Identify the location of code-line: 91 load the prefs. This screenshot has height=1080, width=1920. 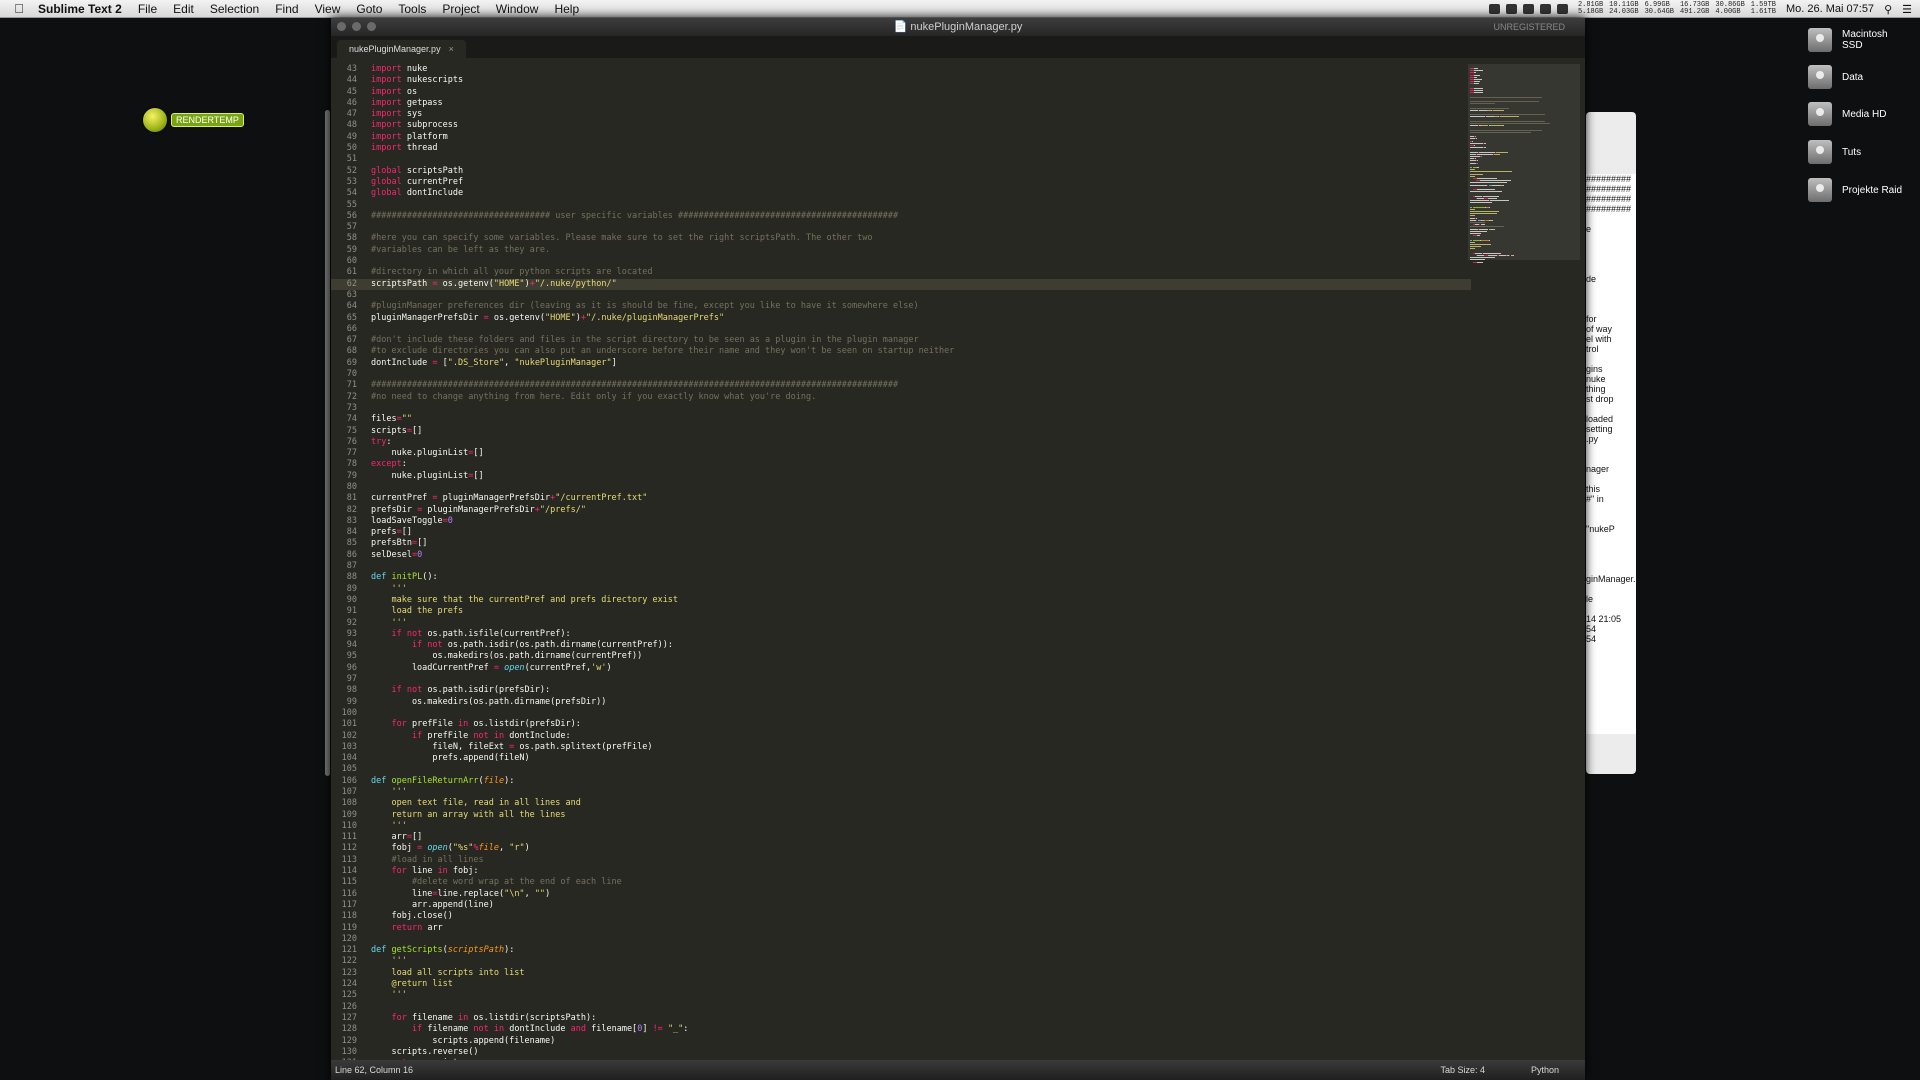
(901, 611).